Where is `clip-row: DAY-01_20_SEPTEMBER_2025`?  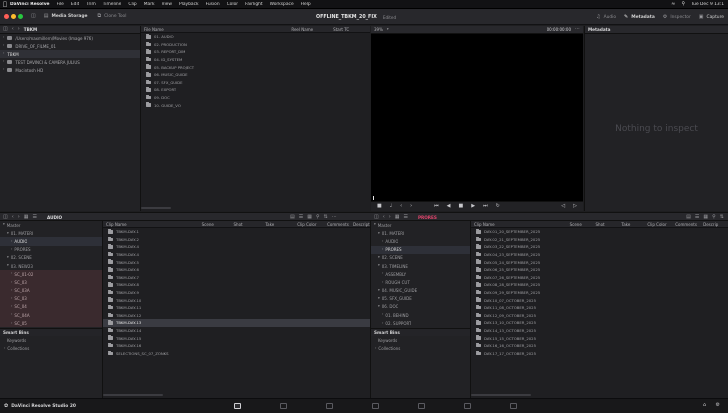 clip-row: DAY-01_20_SEPTEMBER_2025 is located at coordinates (599, 232).